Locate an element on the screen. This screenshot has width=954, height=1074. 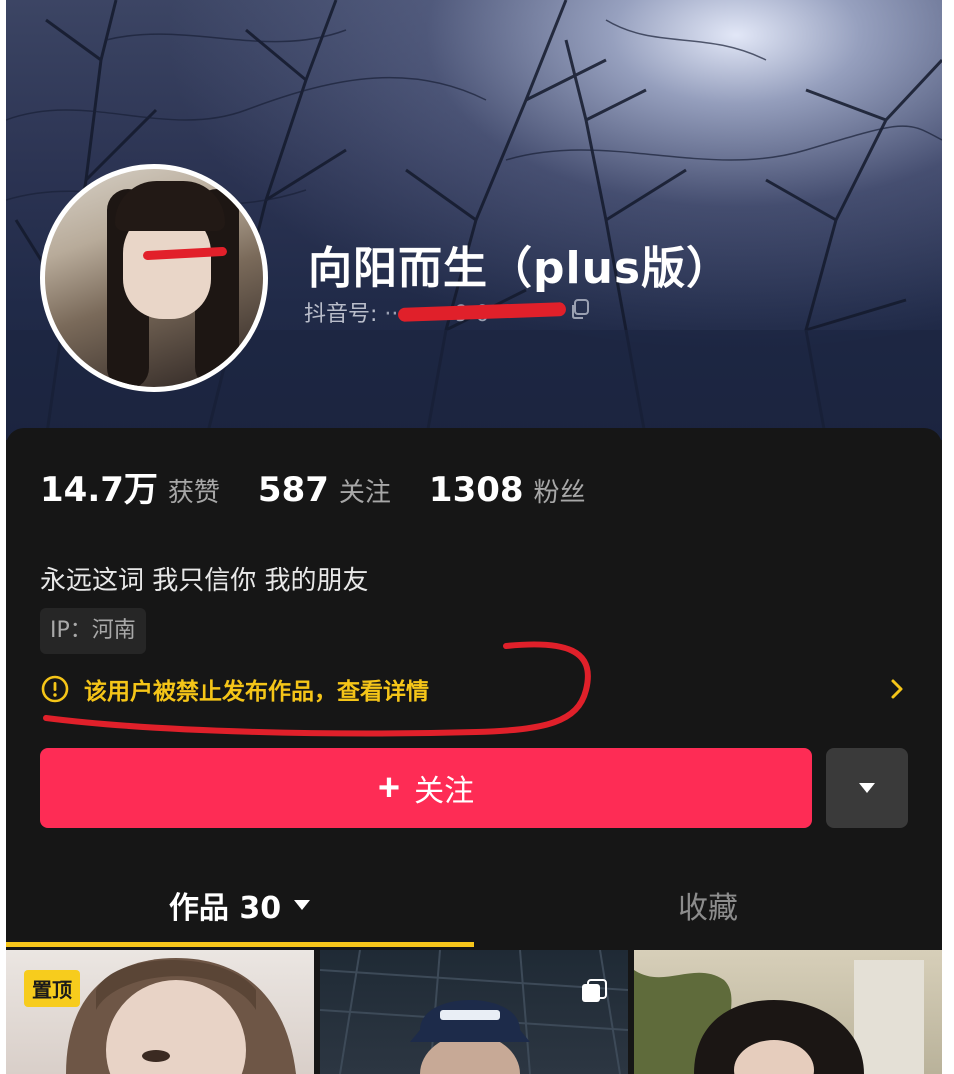
stat-value: 587 is located at coordinates (293, 490).